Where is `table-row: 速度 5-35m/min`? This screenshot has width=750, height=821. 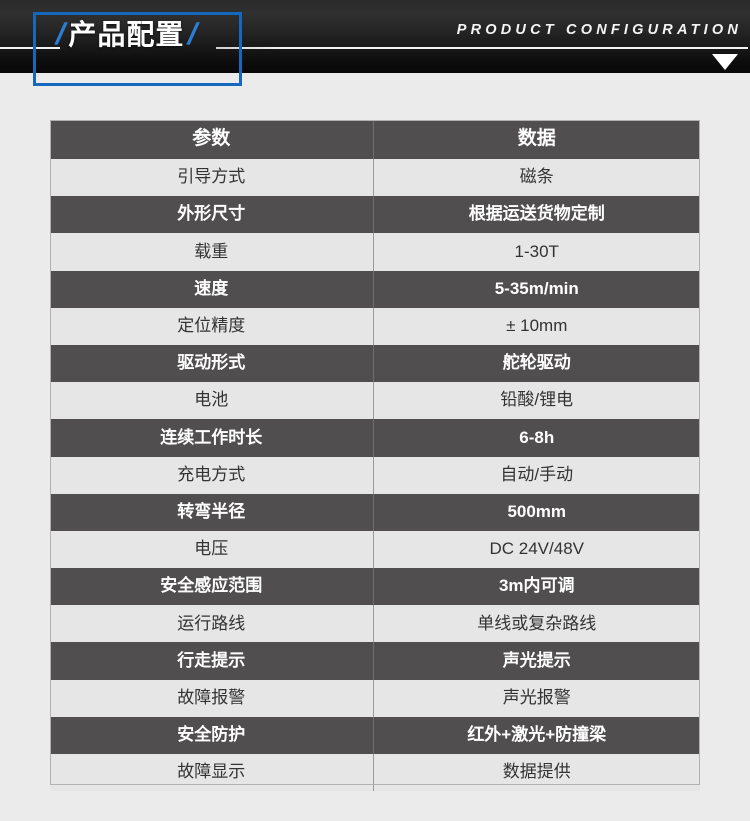
table-row: 速度 5-35m/min is located at coordinates (375, 289).